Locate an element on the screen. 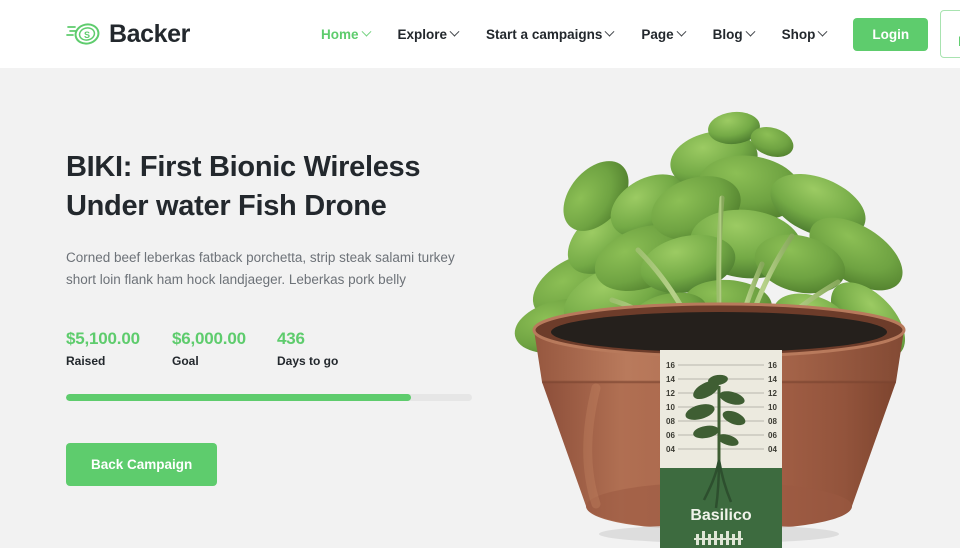 This screenshot has height=548, width=960. nav-item-page: Page is located at coordinates (664, 34).